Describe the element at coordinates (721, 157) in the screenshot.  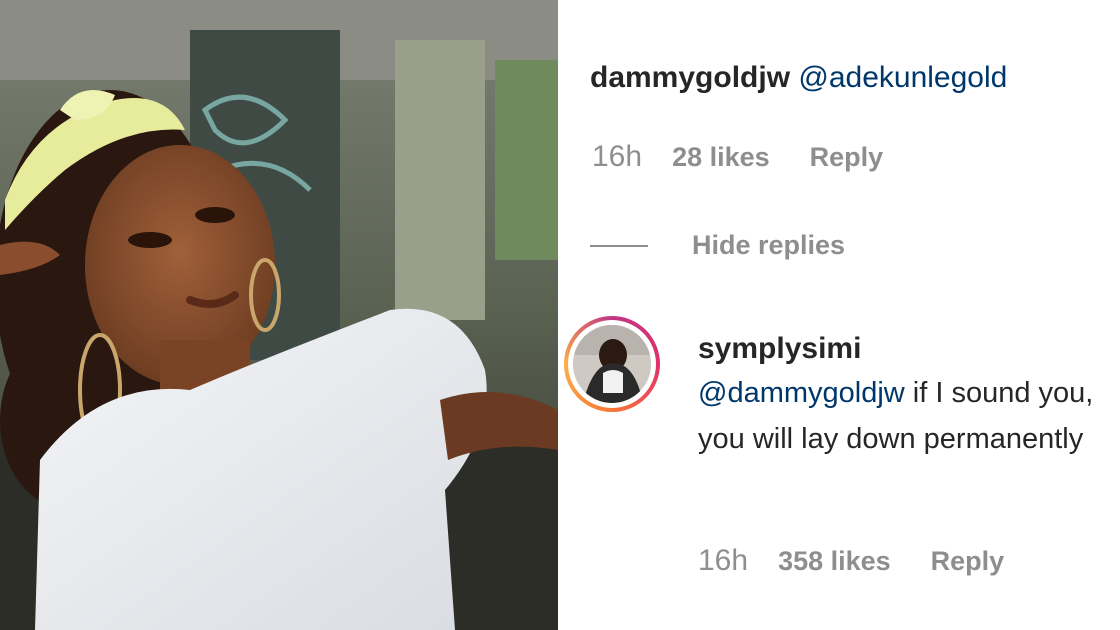
I see `comment-likes: 28 likes` at that location.